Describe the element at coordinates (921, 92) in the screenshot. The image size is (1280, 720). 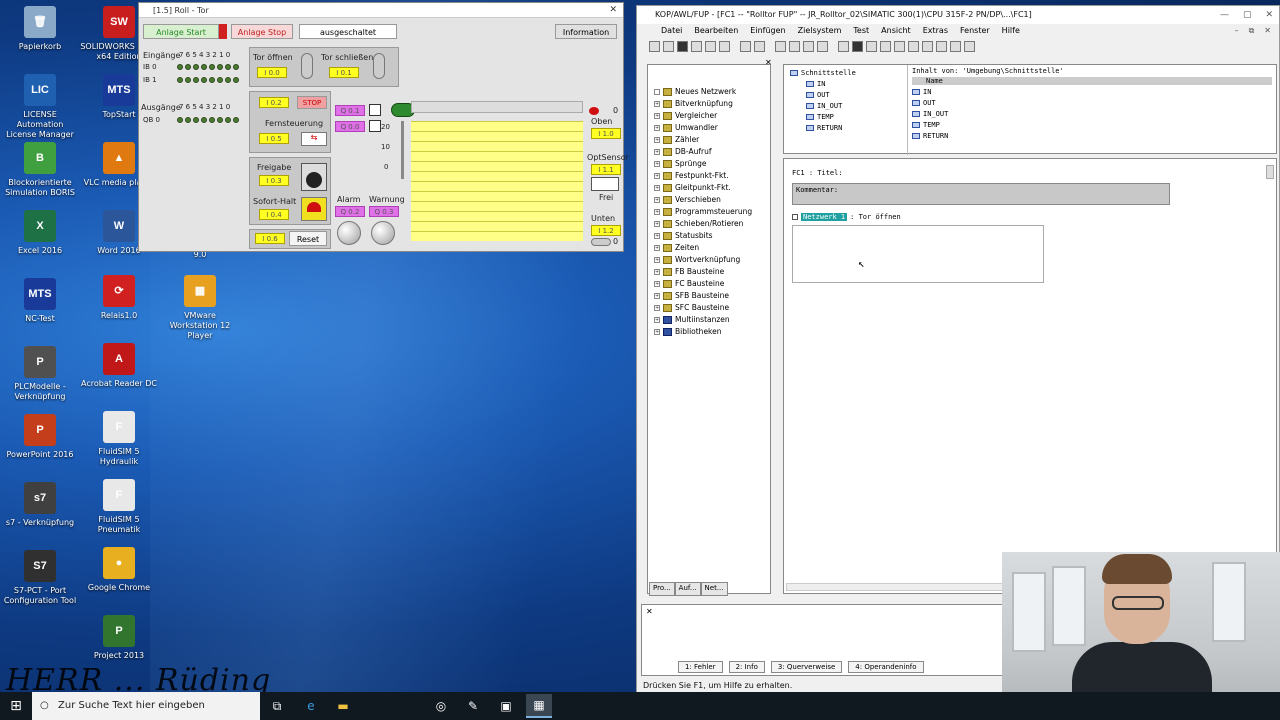
I see `interface-list-item: IN` at that location.